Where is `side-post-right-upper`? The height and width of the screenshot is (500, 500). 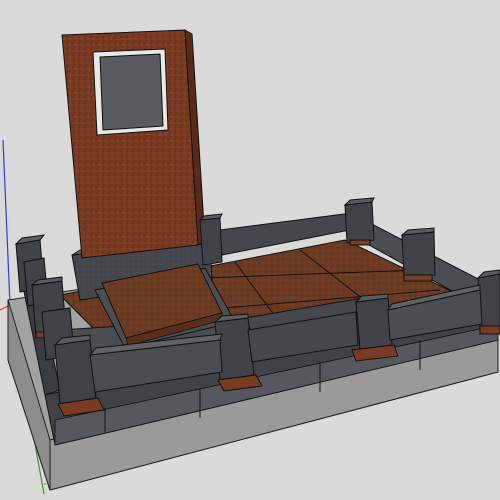 side-post-right-upper is located at coordinates (418, 254).